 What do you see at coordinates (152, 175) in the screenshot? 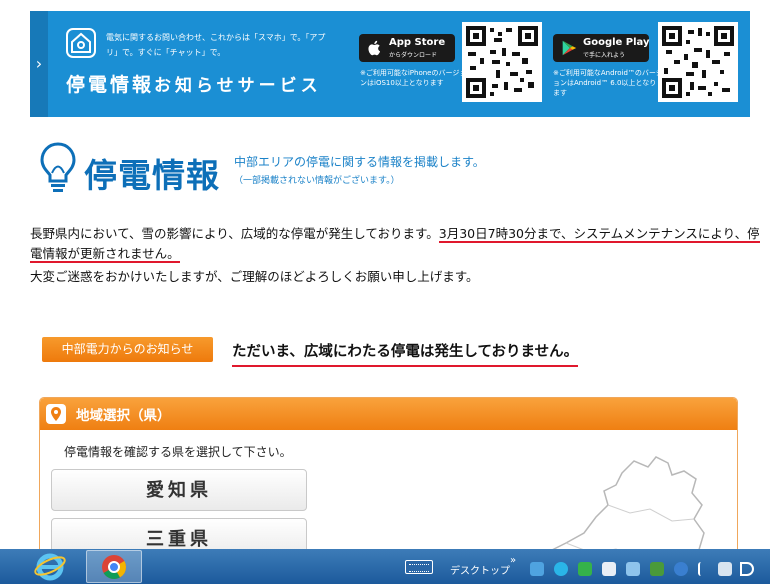
I see `page-title: 停電情報` at bounding box center [152, 175].